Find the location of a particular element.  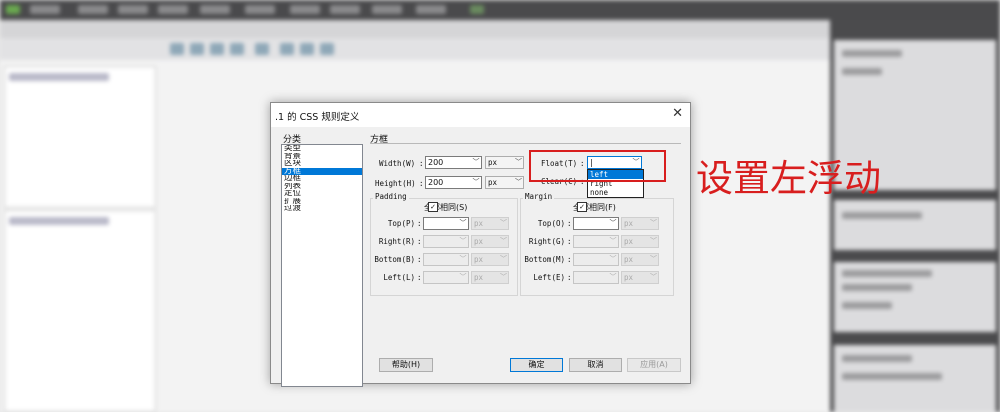

padding-top-label: Top(P) is located at coordinates (401, 223).